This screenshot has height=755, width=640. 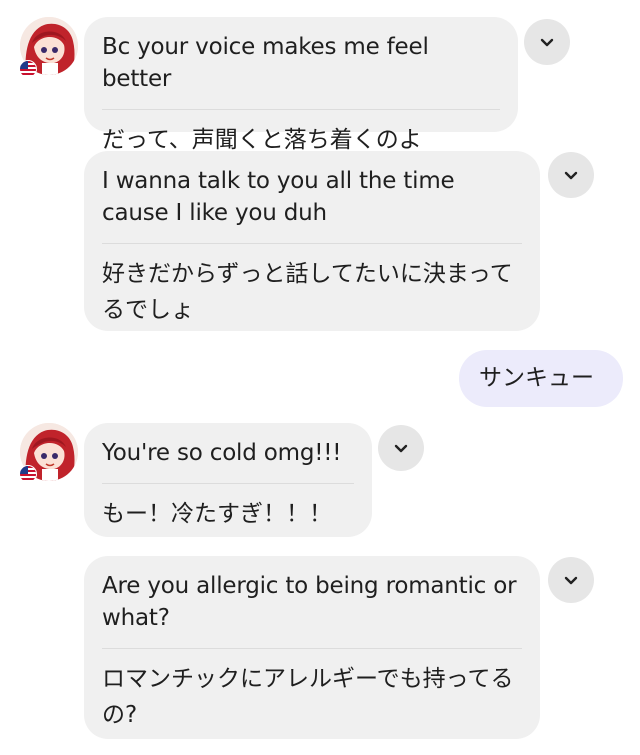 What do you see at coordinates (308, 697) in the screenshot?
I see `message-japanese-text: ロマンチックにアレルギーでも持ってるの?` at bounding box center [308, 697].